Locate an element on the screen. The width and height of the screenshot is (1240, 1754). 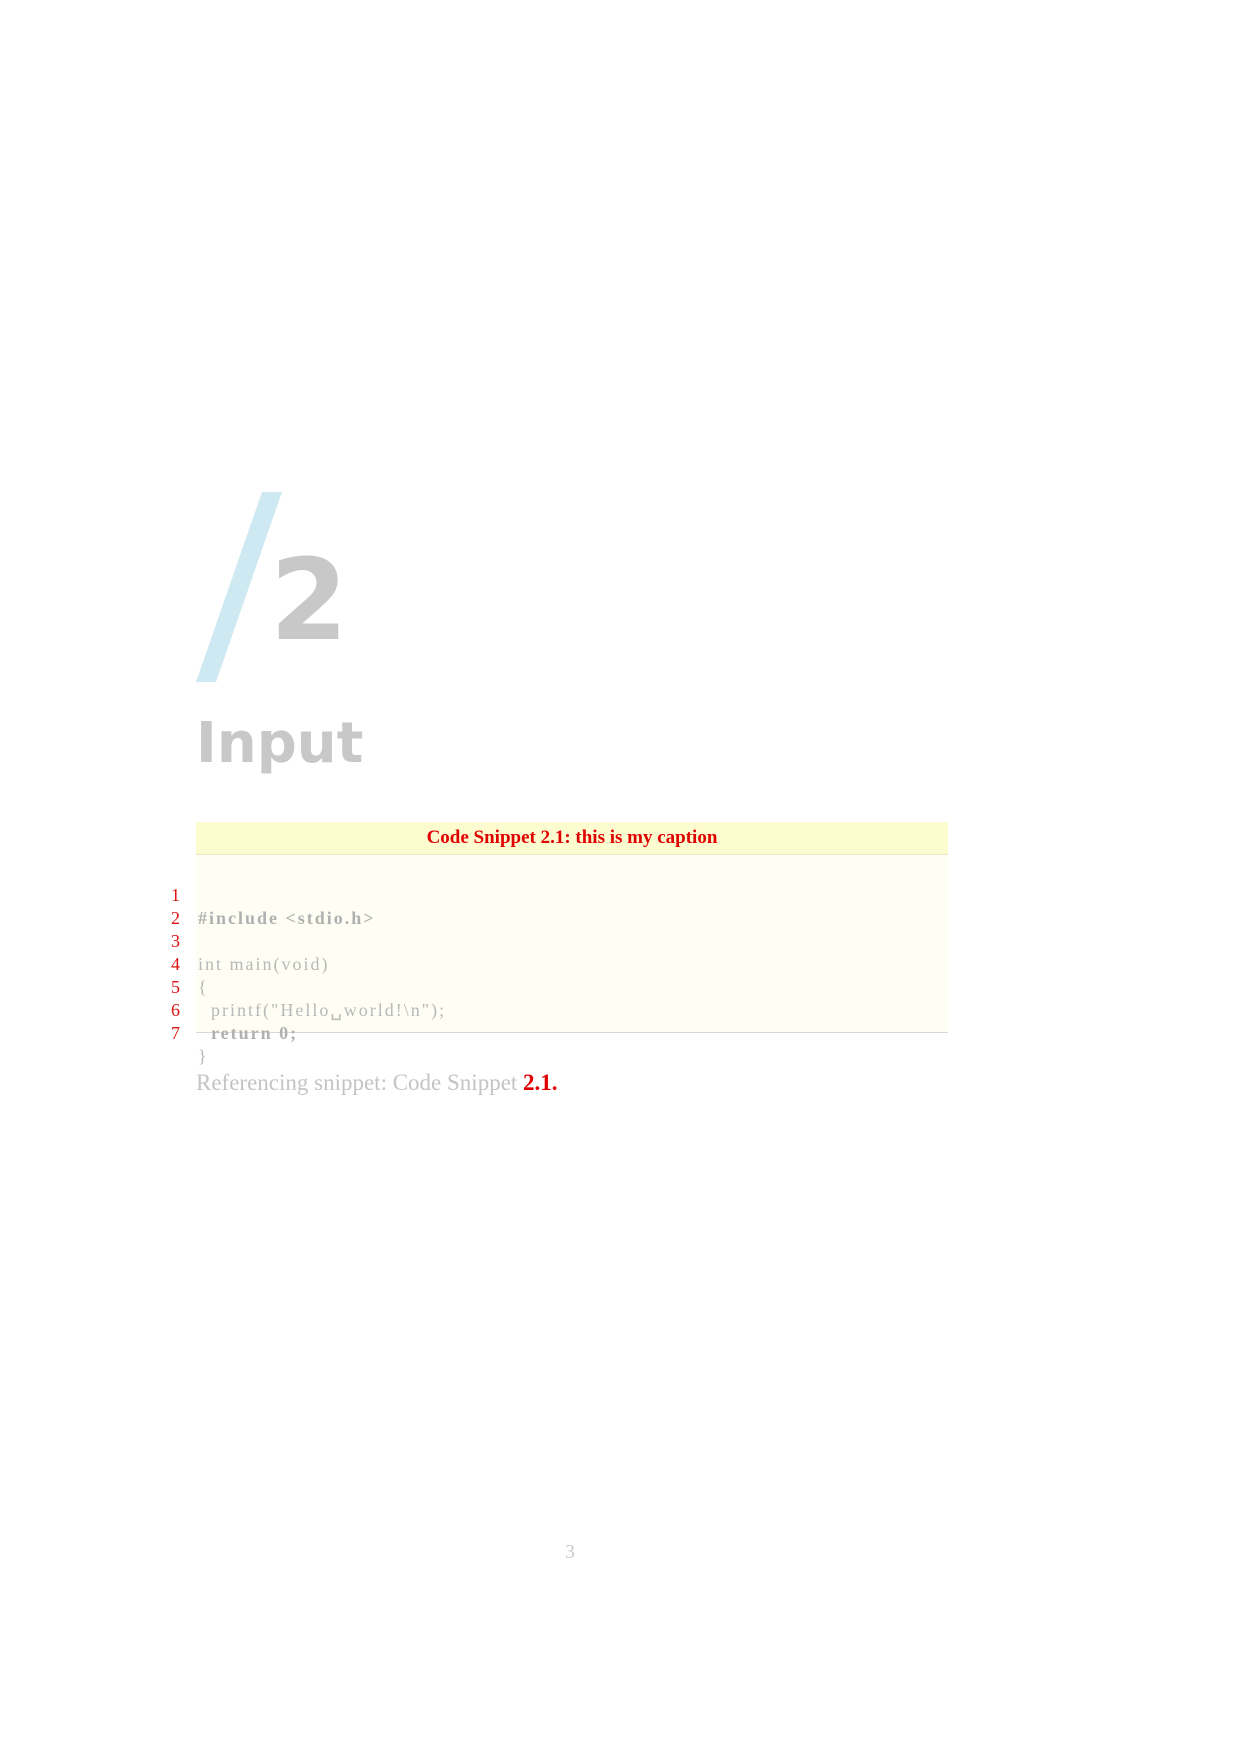
snippet-reference-link: 2.1. is located at coordinates (540, 1082).